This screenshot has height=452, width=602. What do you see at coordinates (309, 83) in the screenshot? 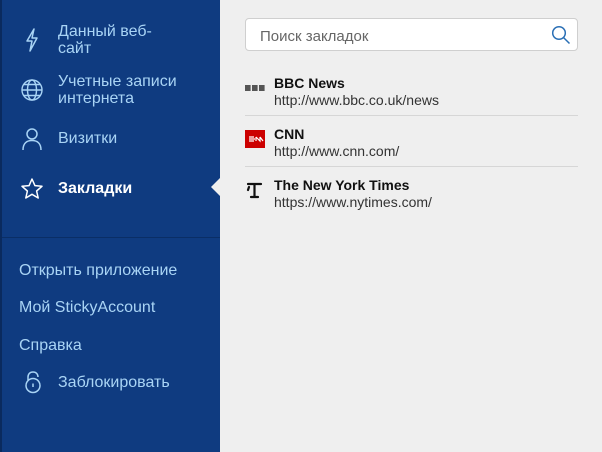
I see `bookmark-title: BBC News` at bounding box center [309, 83].